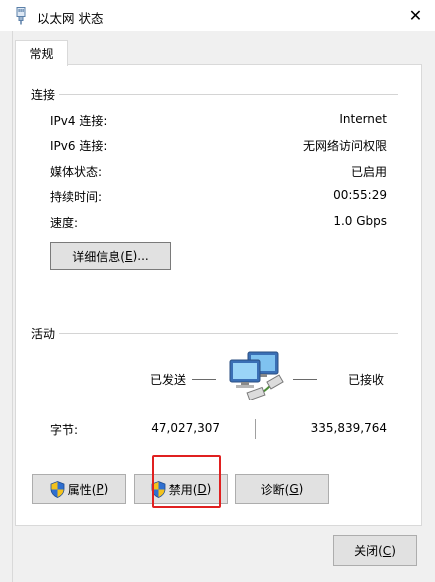 This screenshot has height=582, width=435. I want to click on media-state-value: 已启用, so click(368, 172).